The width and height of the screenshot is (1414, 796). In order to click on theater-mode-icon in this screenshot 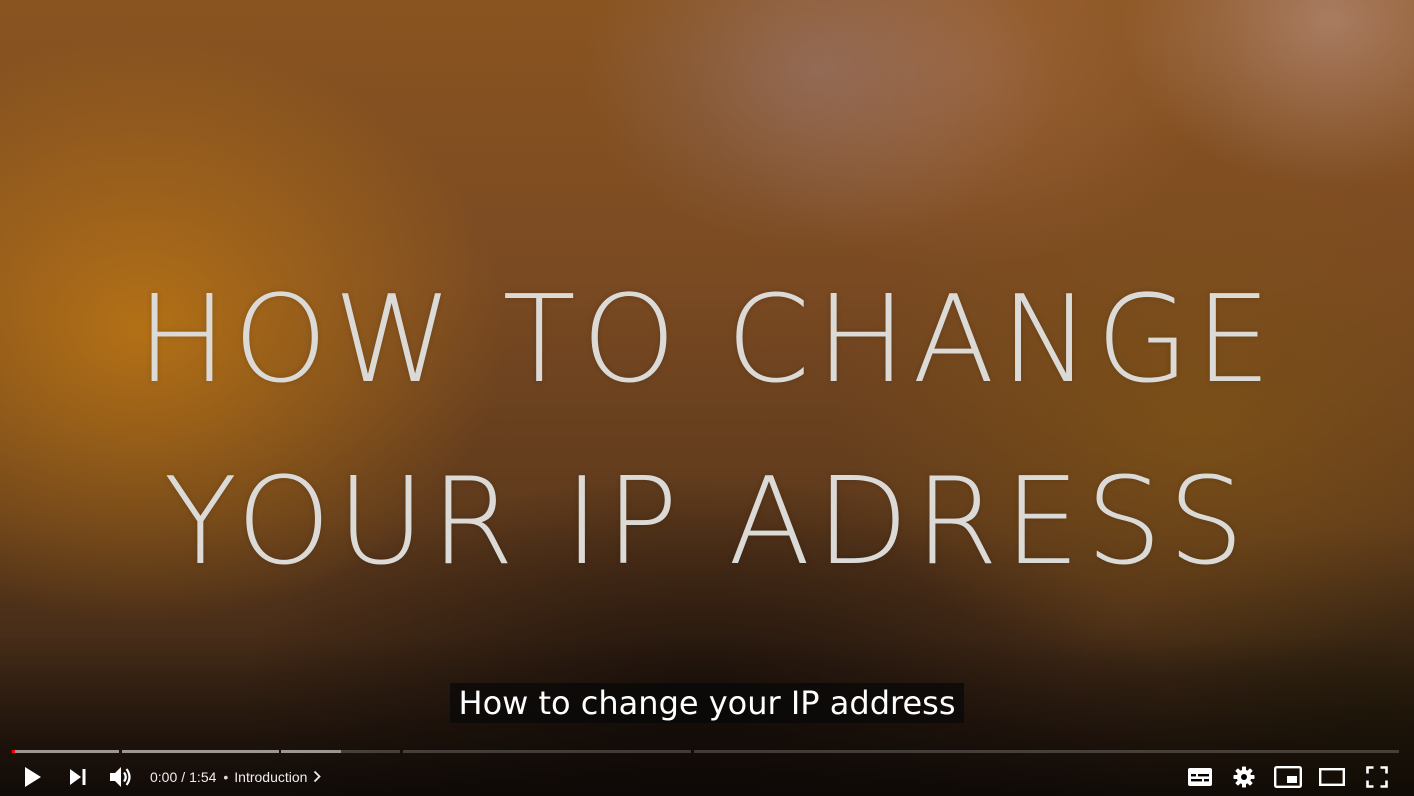, I will do `click(1332, 776)`.